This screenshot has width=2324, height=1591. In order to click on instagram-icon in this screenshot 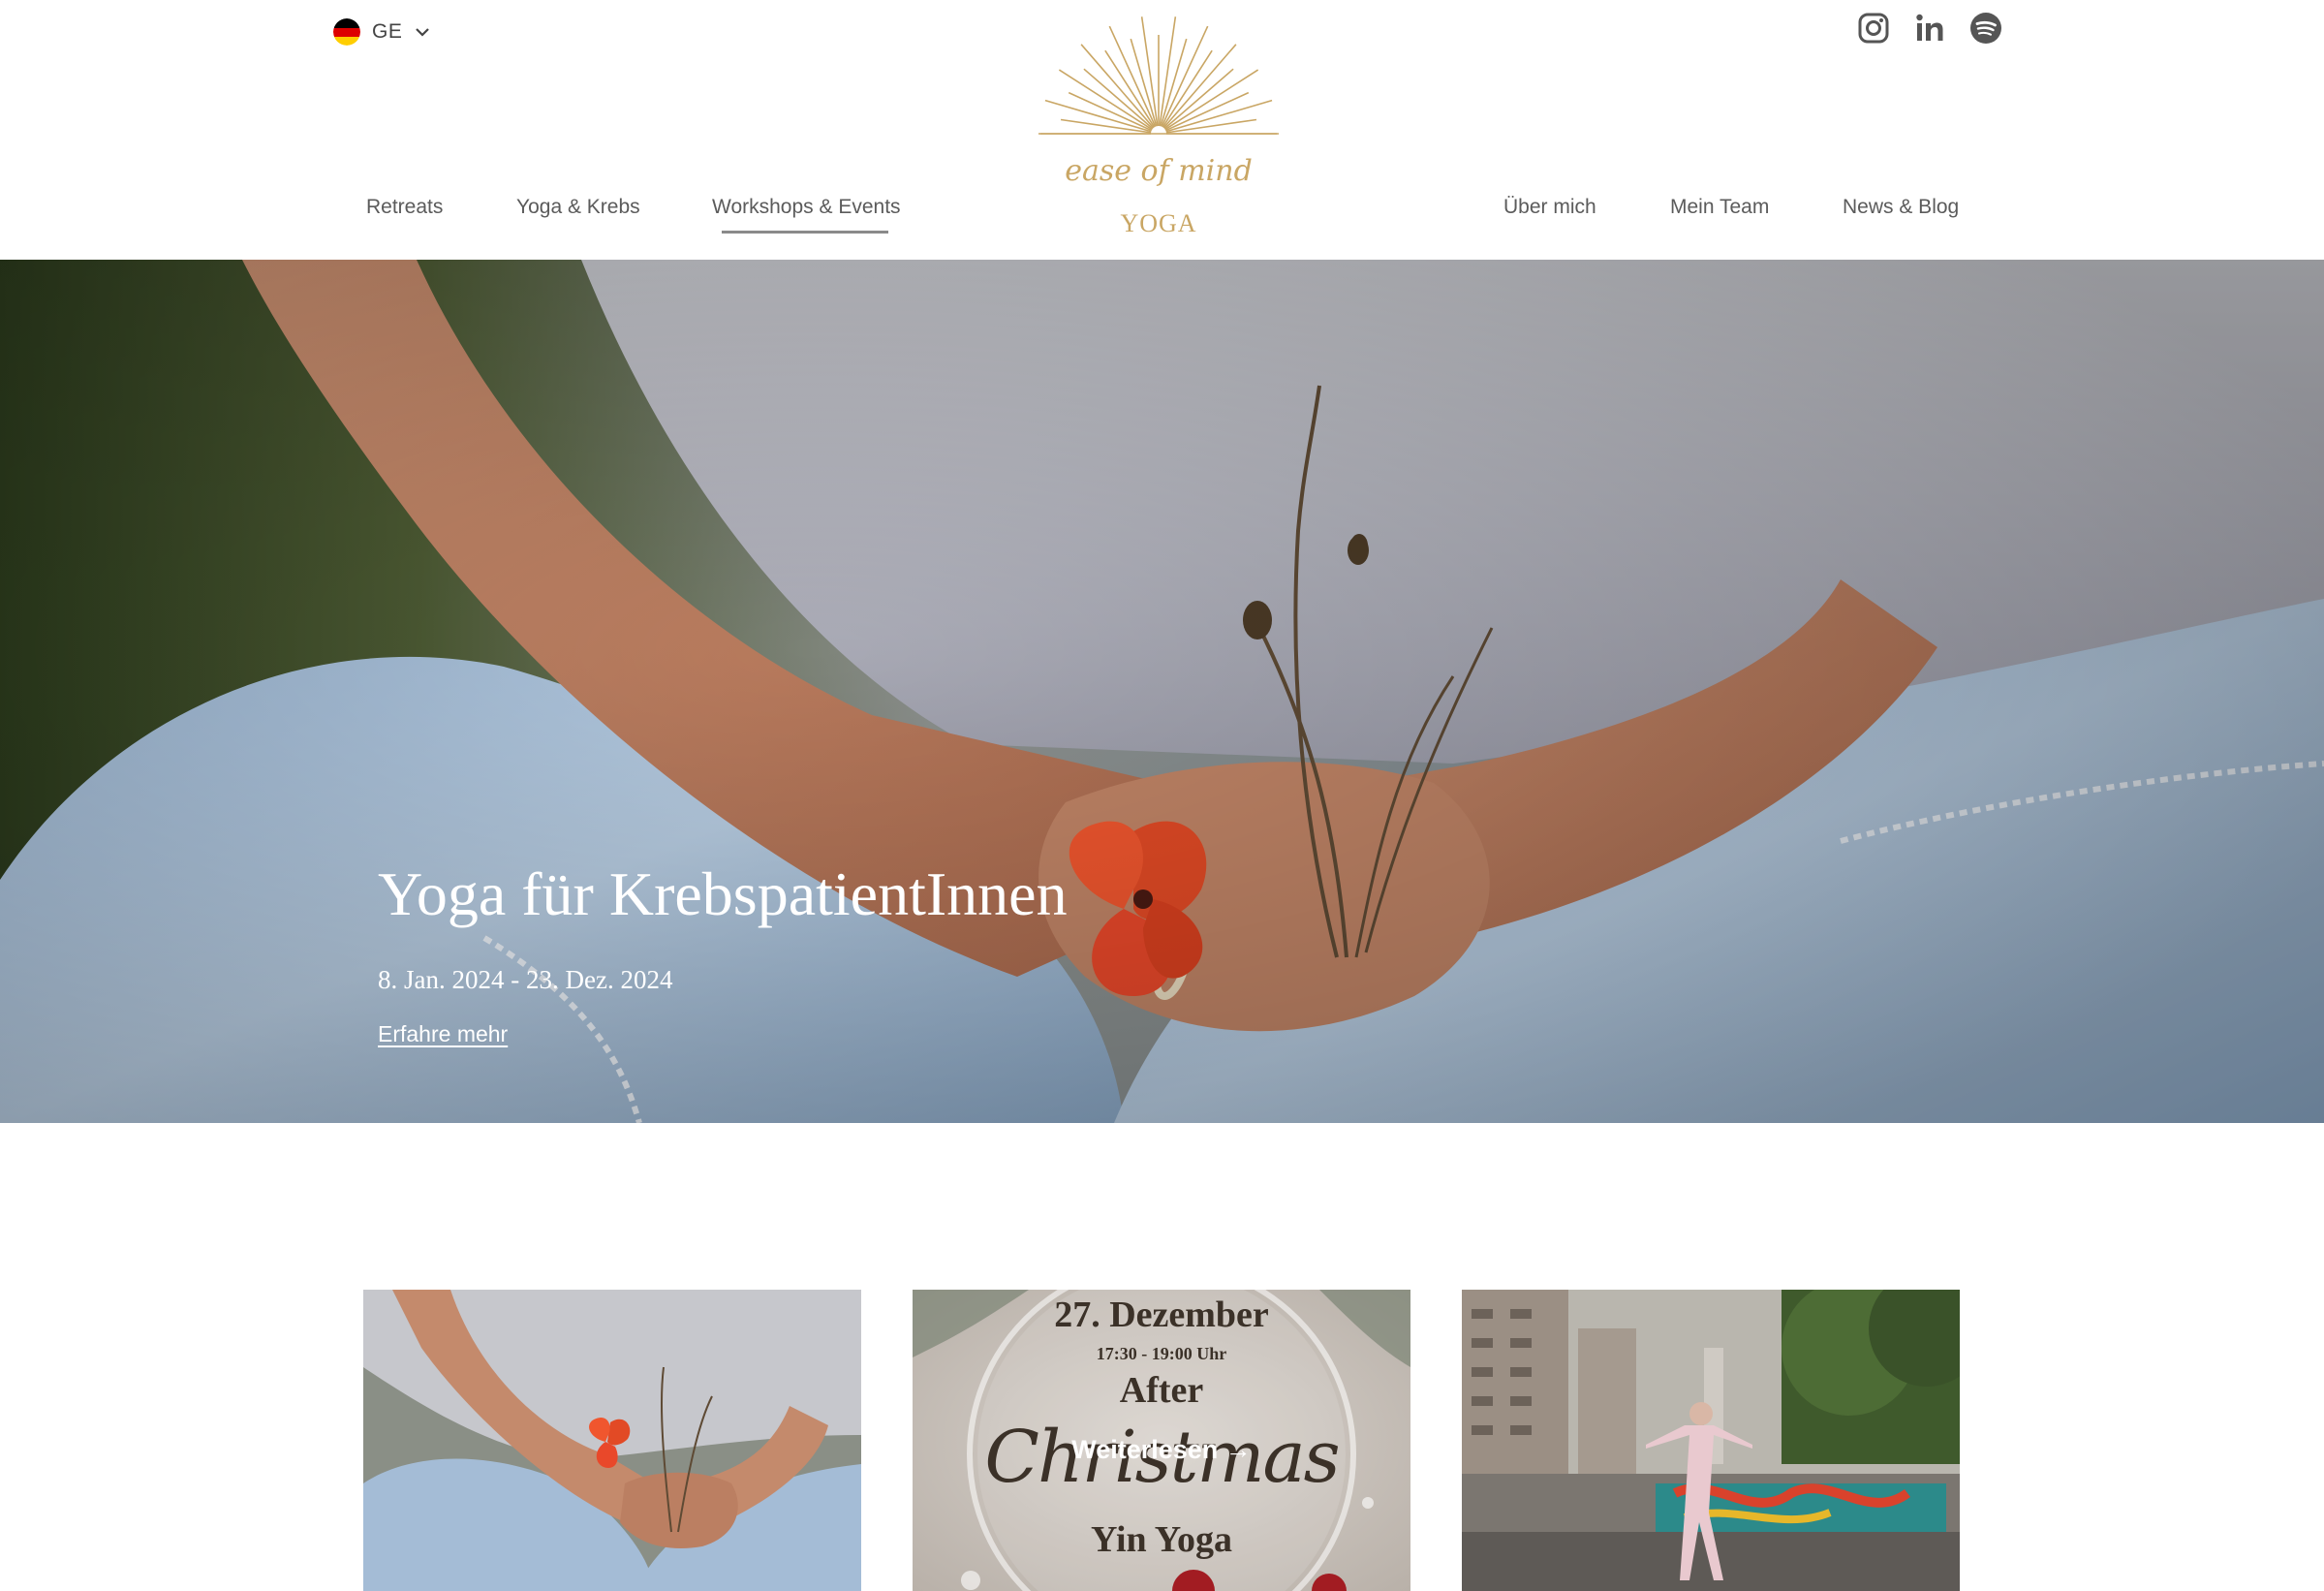, I will do `click(1873, 28)`.